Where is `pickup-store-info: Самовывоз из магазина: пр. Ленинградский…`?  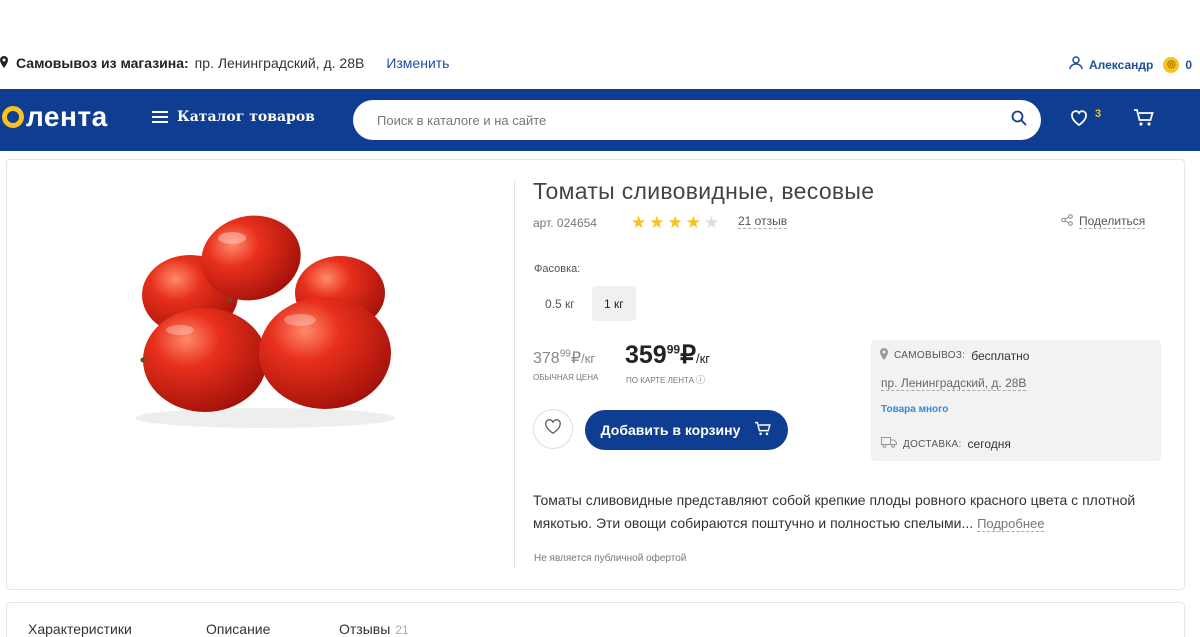
pickup-store-info: Самовывоз из магазина: пр. Ленинградский… is located at coordinates (224, 63).